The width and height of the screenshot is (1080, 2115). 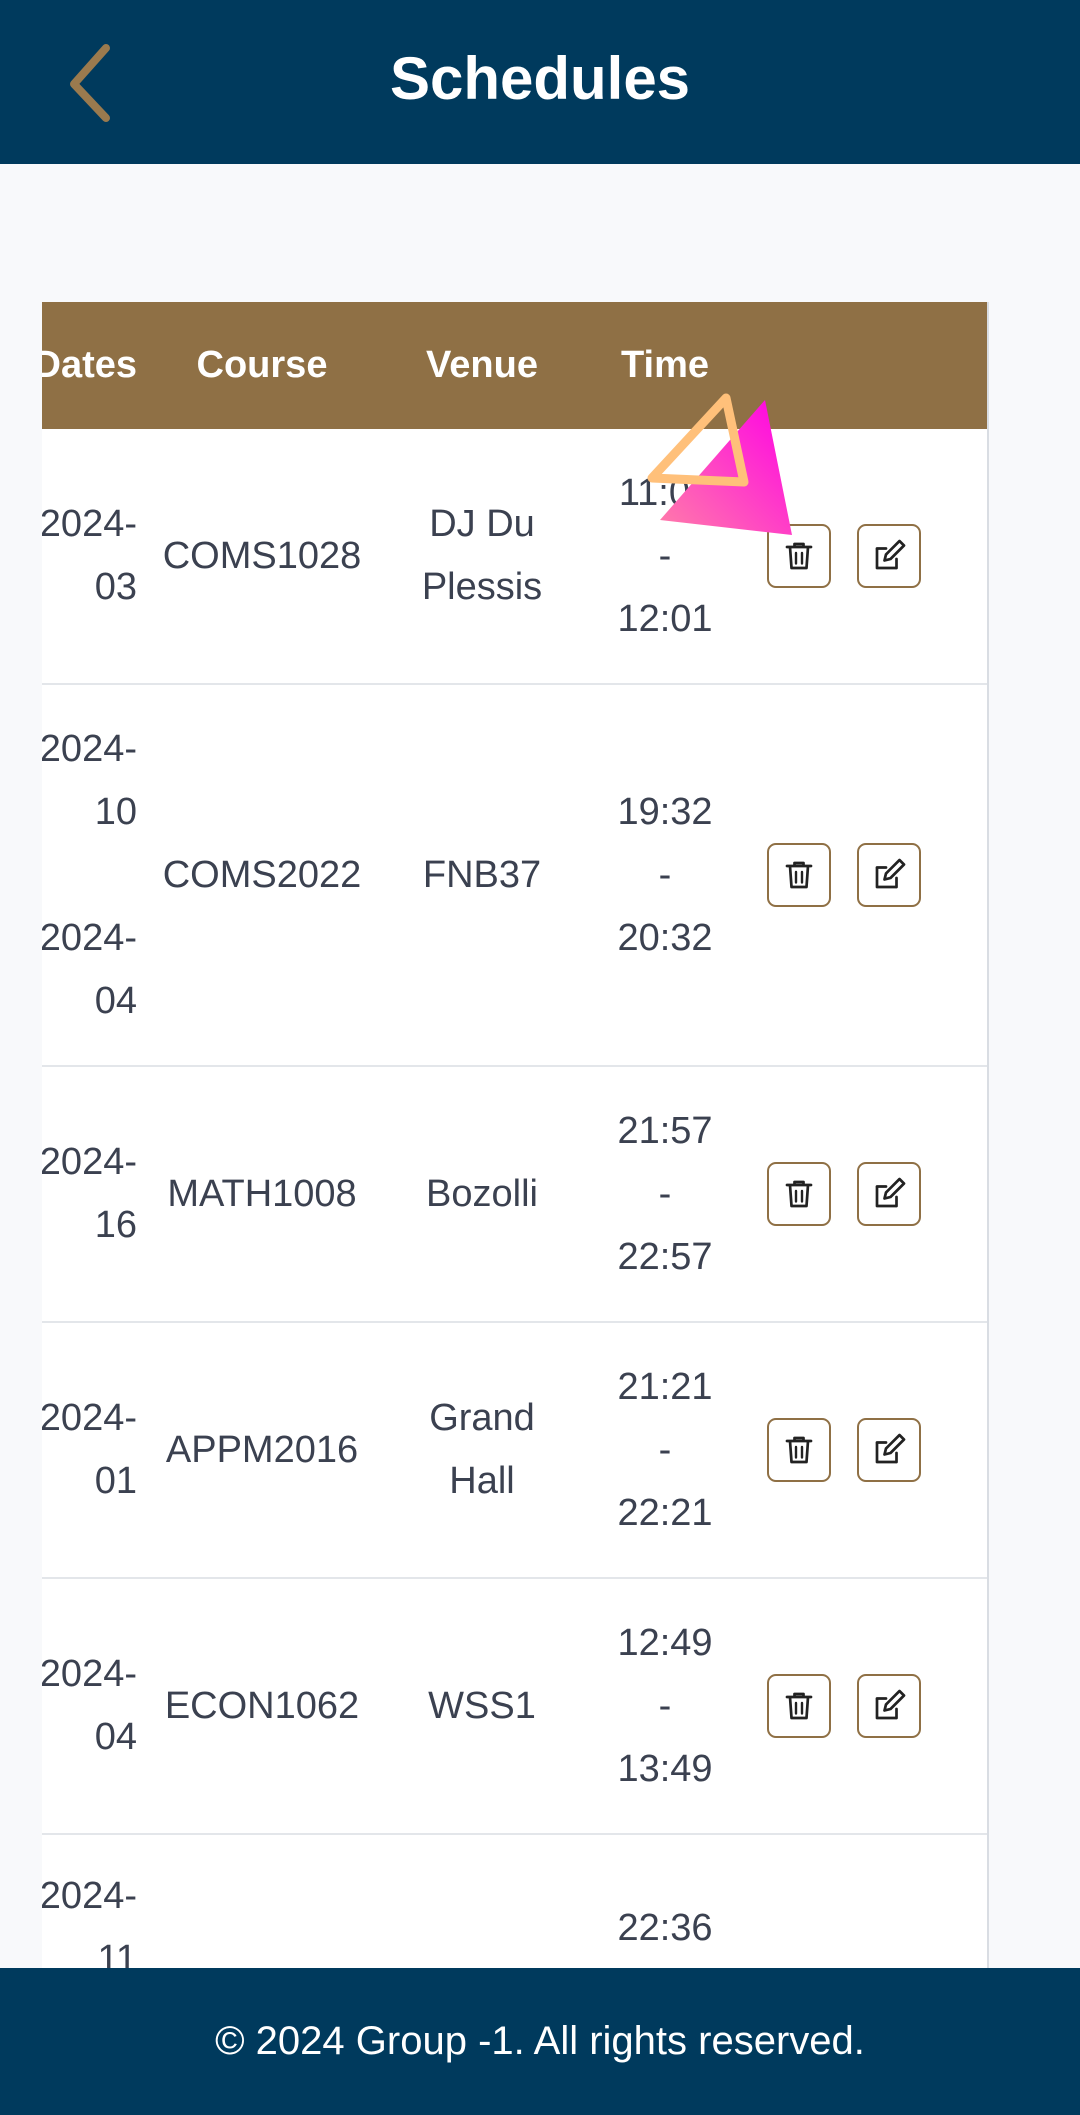 What do you see at coordinates (262, 1705) in the screenshot?
I see `cell-course: ECON1062` at bounding box center [262, 1705].